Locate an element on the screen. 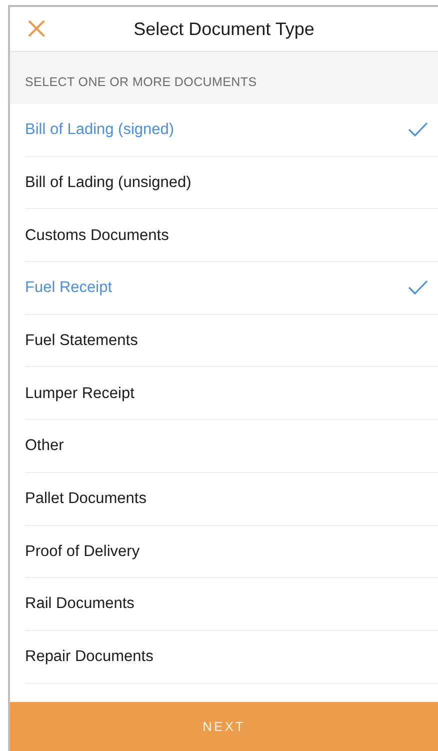  document-option: Customs Documents is located at coordinates (231, 235).